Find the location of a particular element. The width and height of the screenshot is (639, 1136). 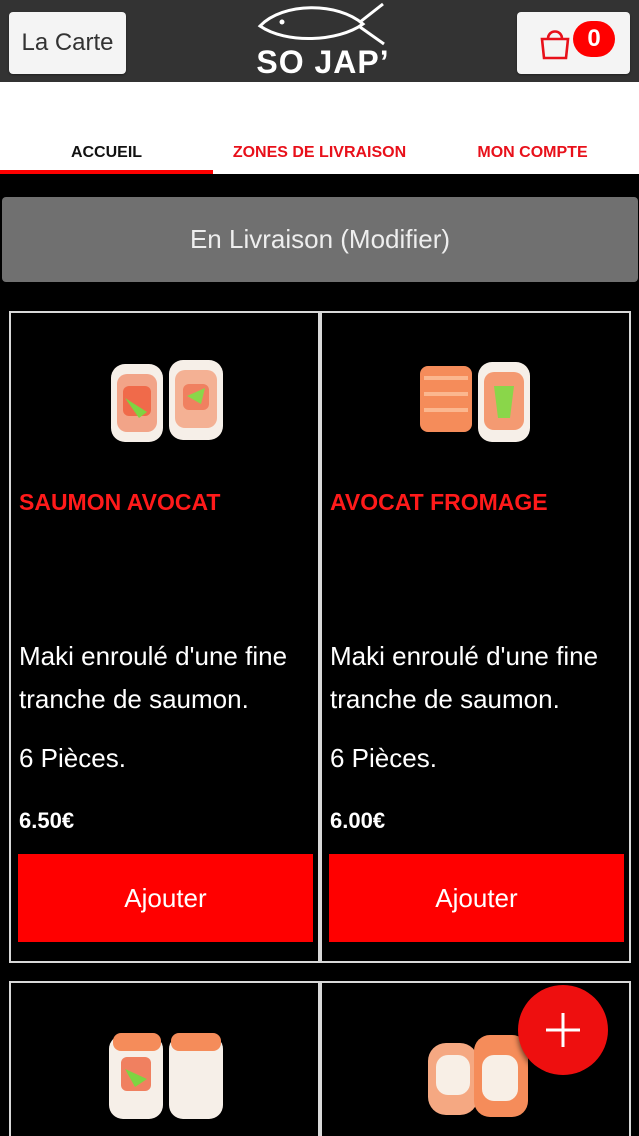

product-card is located at coordinates (164, 1058).